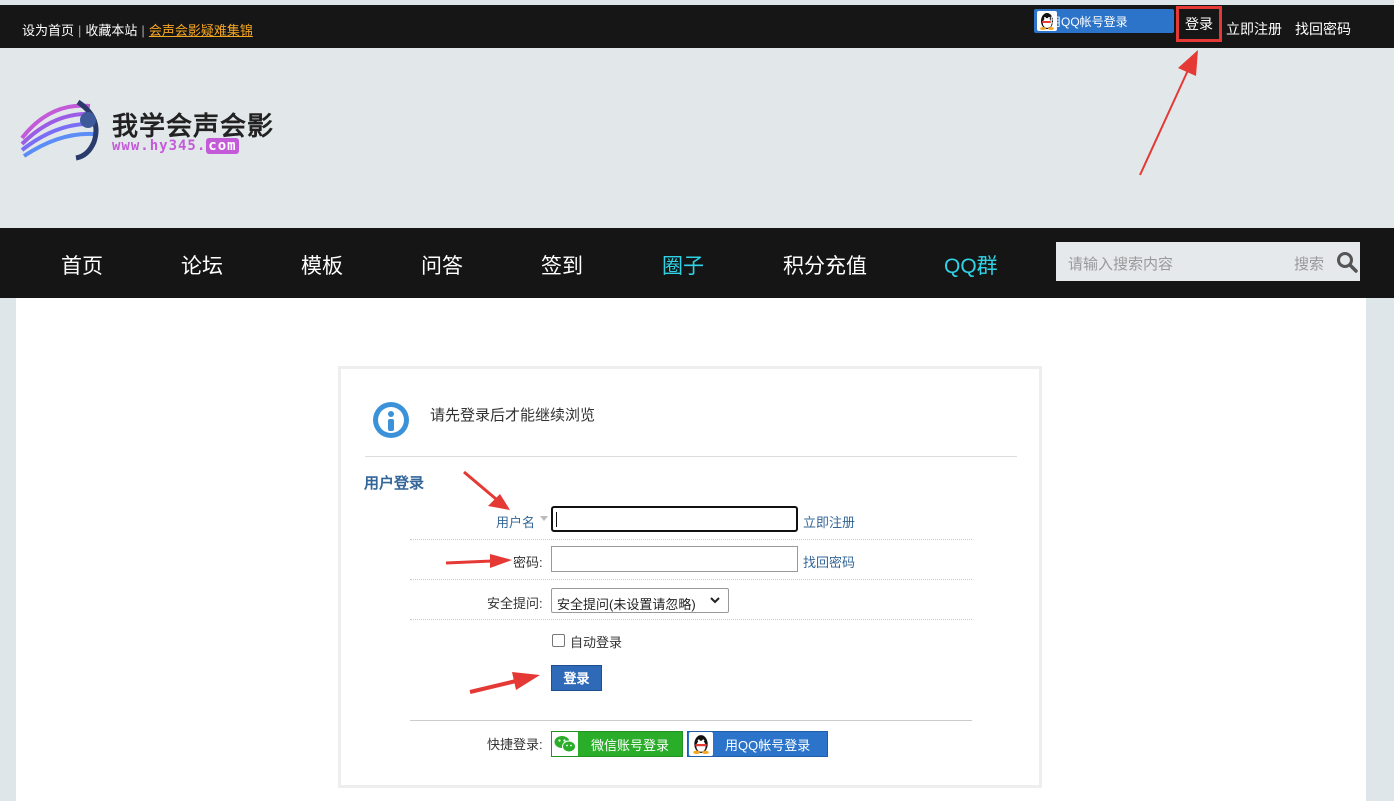  Describe the element at coordinates (515, 744) in the screenshot. I see `quick-login-label: 快捷登录:` at that location.